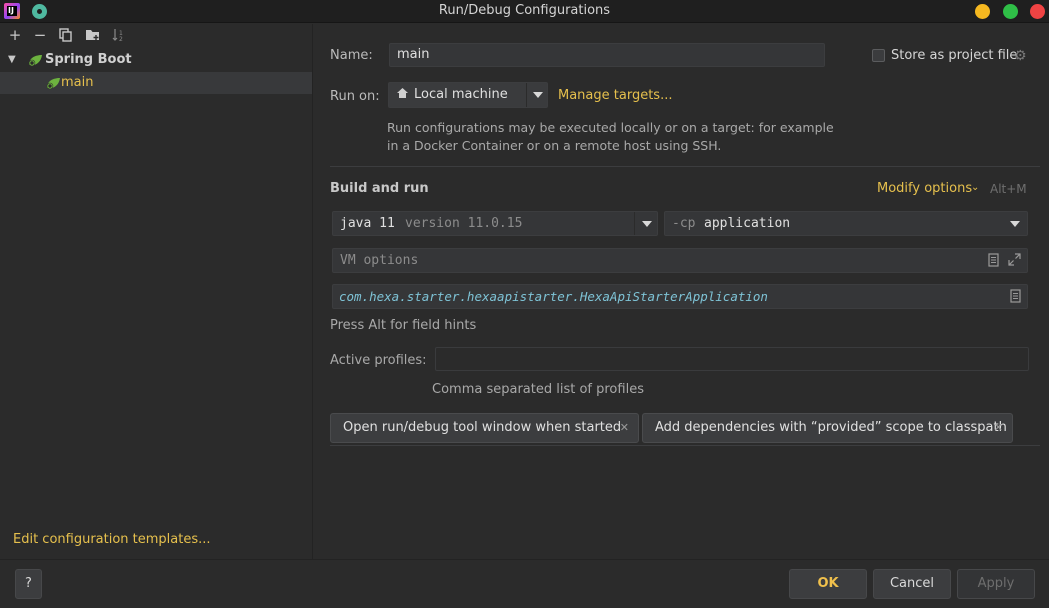 The height and width of the screenshot is (608, 1049). I want to click on name-label: Name:, so click(351, 55).